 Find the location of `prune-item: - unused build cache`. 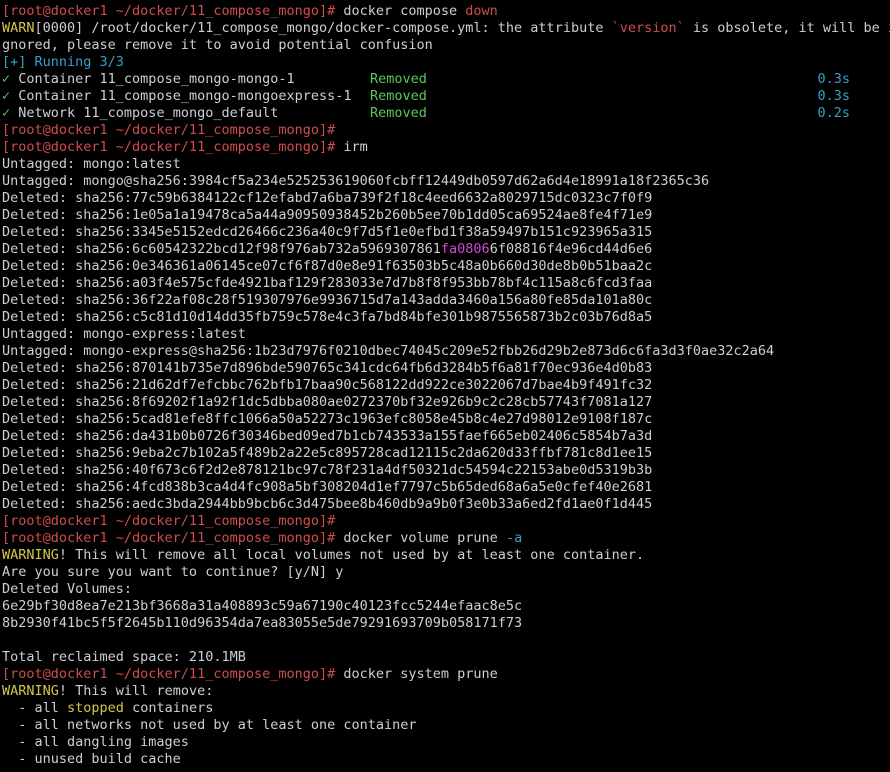

prune-item: - unused build cache is located at coordinates (91, 759).